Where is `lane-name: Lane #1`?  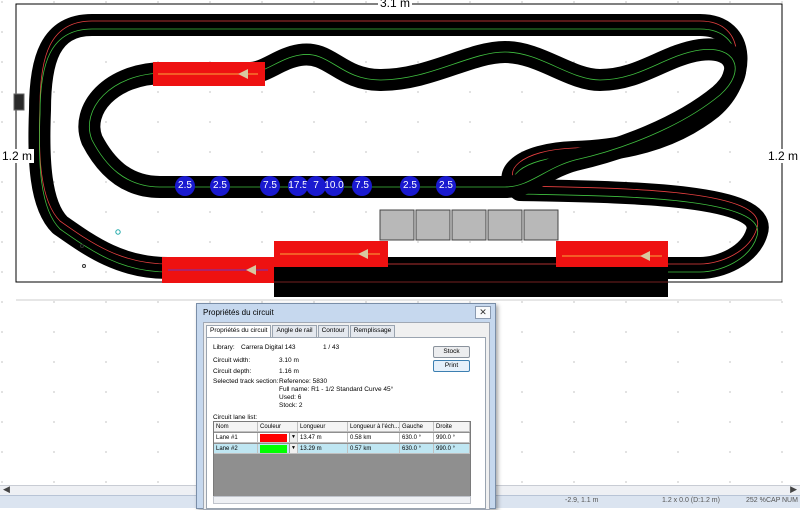
lane-name: Lane #1 is located at coordinates (236, 438).